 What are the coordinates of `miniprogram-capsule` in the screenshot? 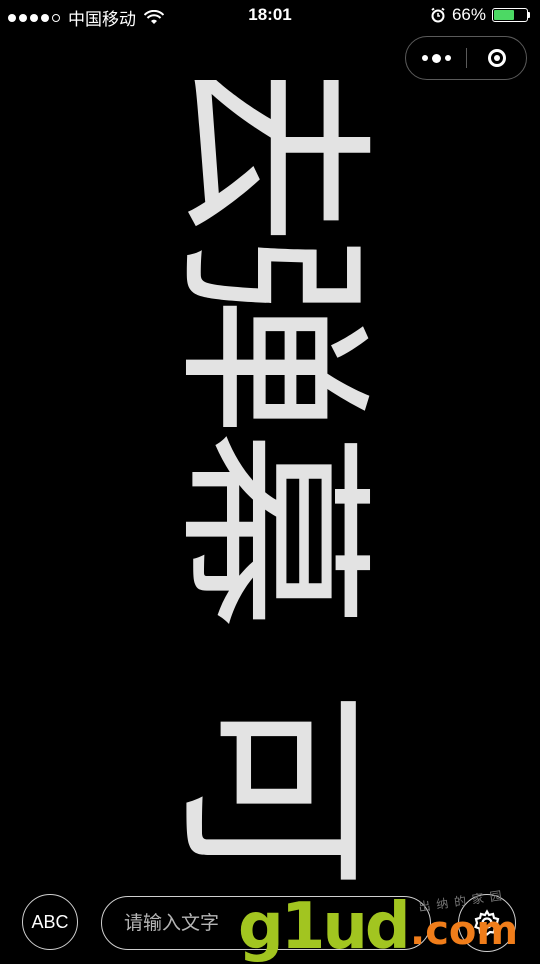 It's located at (466, 58).